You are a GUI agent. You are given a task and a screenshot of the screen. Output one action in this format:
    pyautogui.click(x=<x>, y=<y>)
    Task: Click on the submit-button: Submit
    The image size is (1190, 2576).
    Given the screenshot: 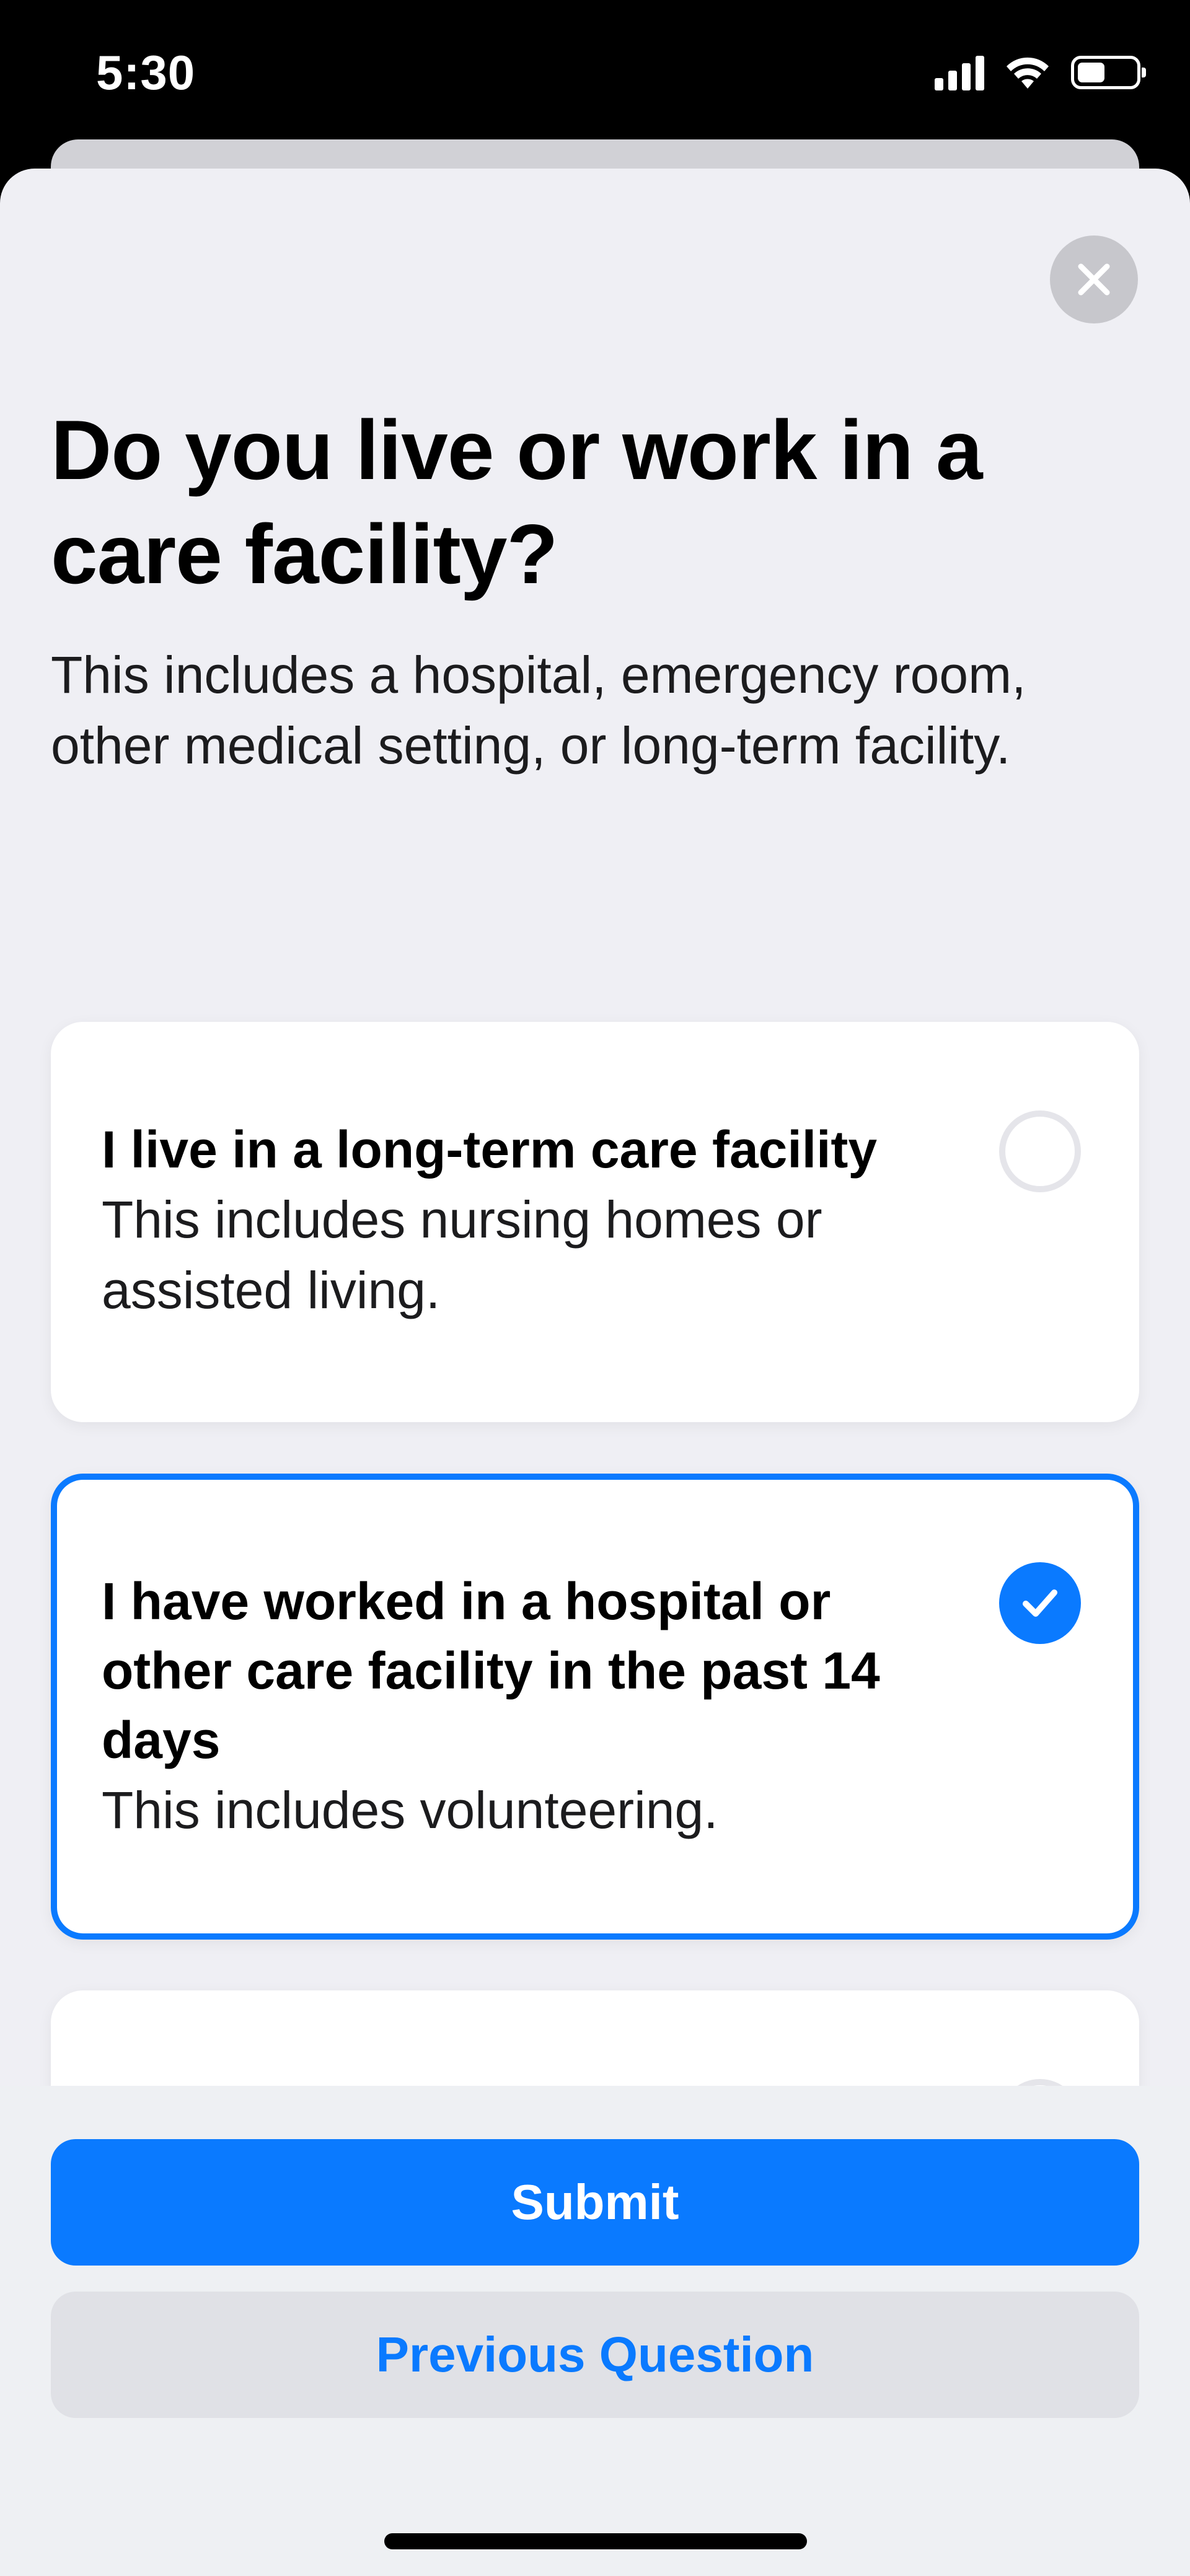 What is the action you would take?
    pyautogui.click(x=595, y=2203)
    